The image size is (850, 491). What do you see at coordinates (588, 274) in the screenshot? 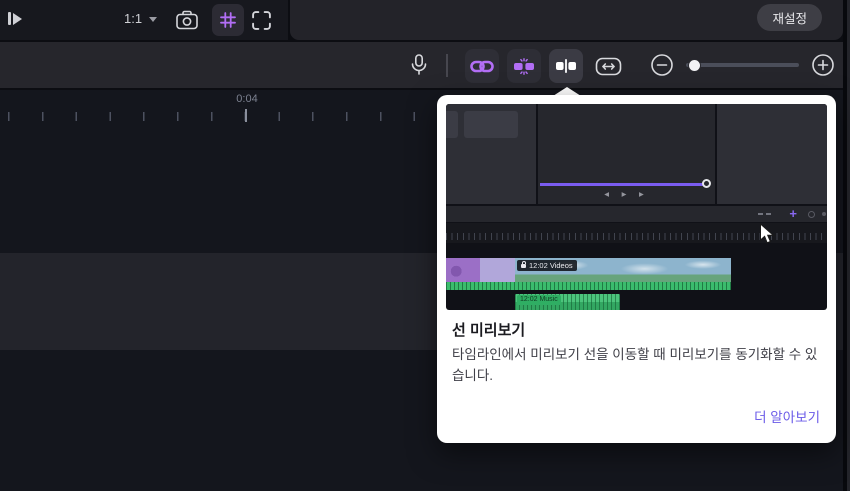
I see `mini-video-track: 12:02 Videos` at bounding box center [588, 274].